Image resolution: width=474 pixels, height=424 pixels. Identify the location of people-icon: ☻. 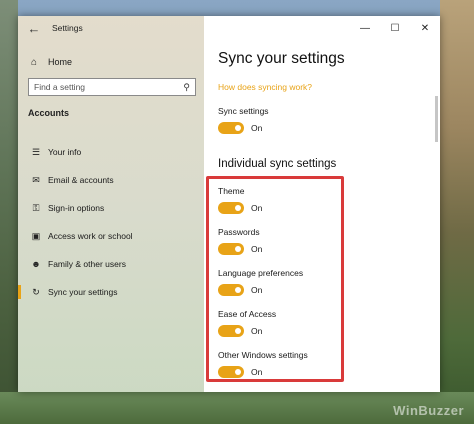
(36, 264).